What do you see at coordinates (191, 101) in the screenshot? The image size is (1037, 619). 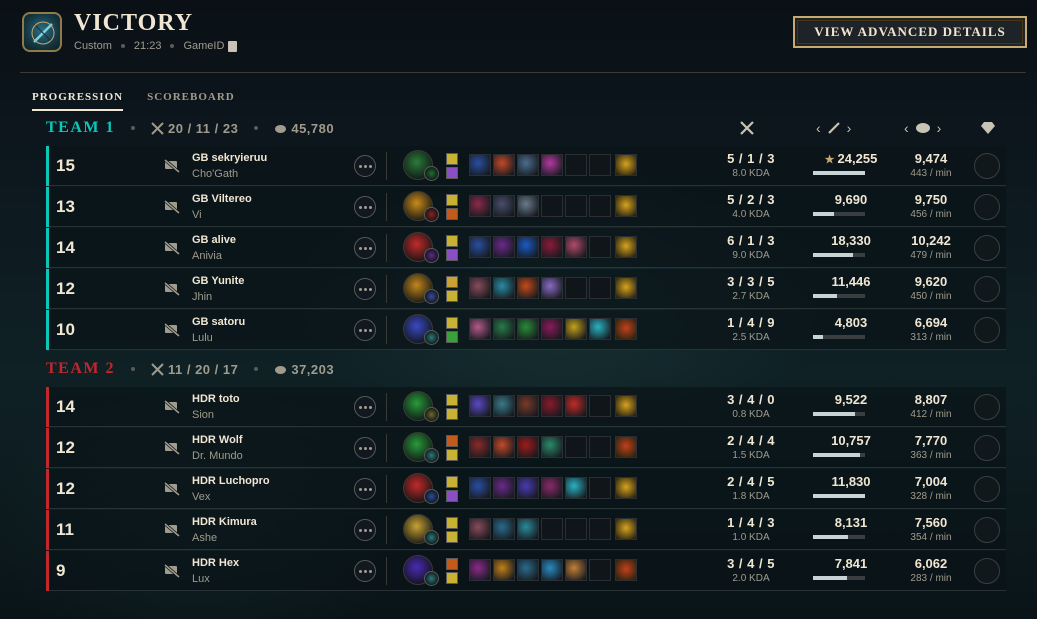 I see `tab-scoreboard: SCOREBOARD` at bounding box center [191, 101].